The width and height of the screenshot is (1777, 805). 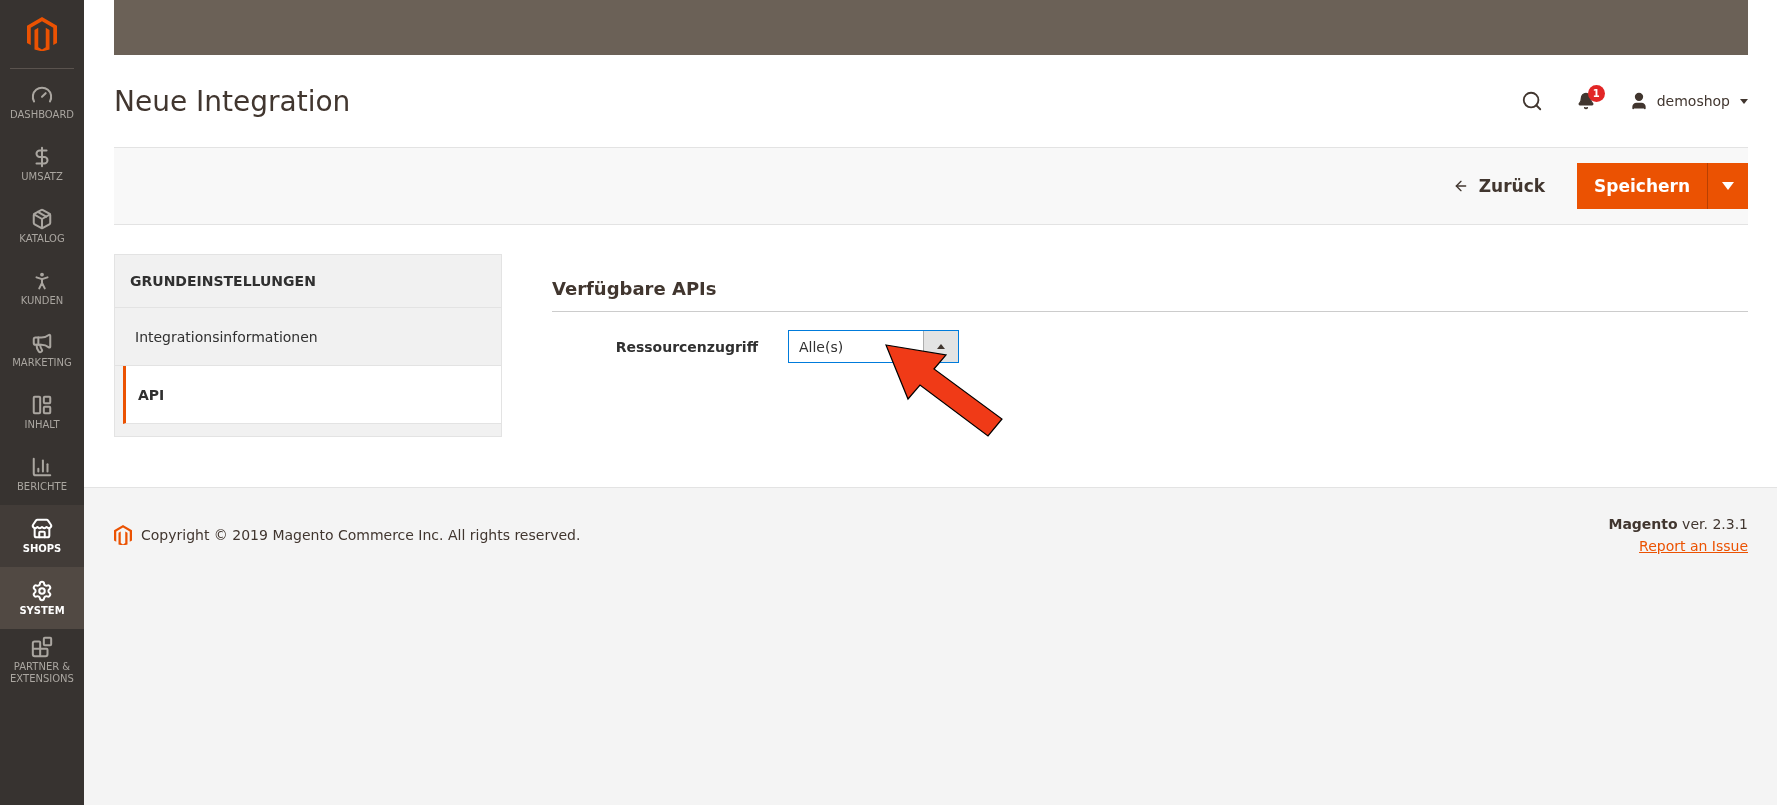 What do you see at coordinates (42, 342) in the screenshot?
I see `megaphone-icon` at bounding box center [42, 342].